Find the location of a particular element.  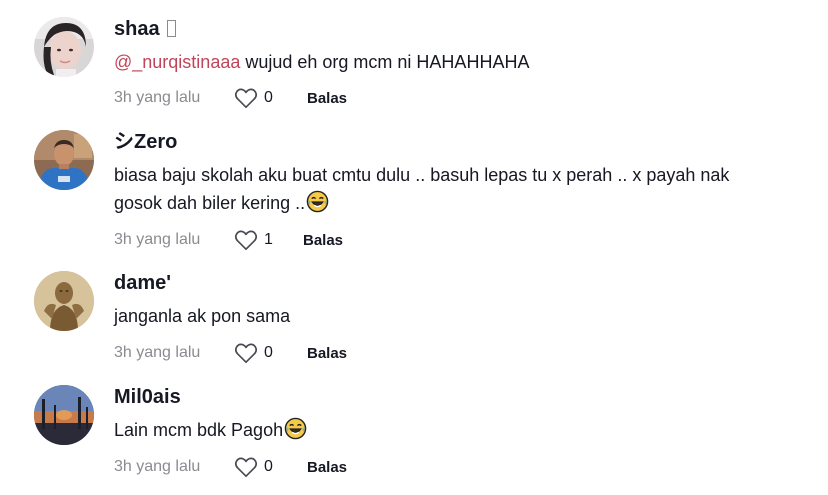

mention-link: @_nurqistinaaa is located at coordinates (177, 62).